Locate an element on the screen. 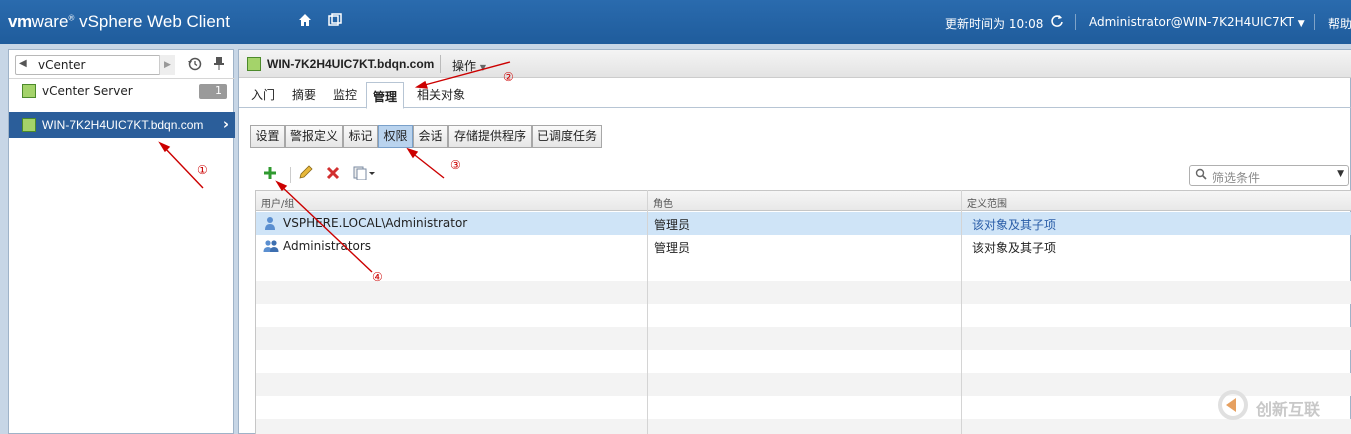  annotation-arrows is located at coordinates (334, 167).